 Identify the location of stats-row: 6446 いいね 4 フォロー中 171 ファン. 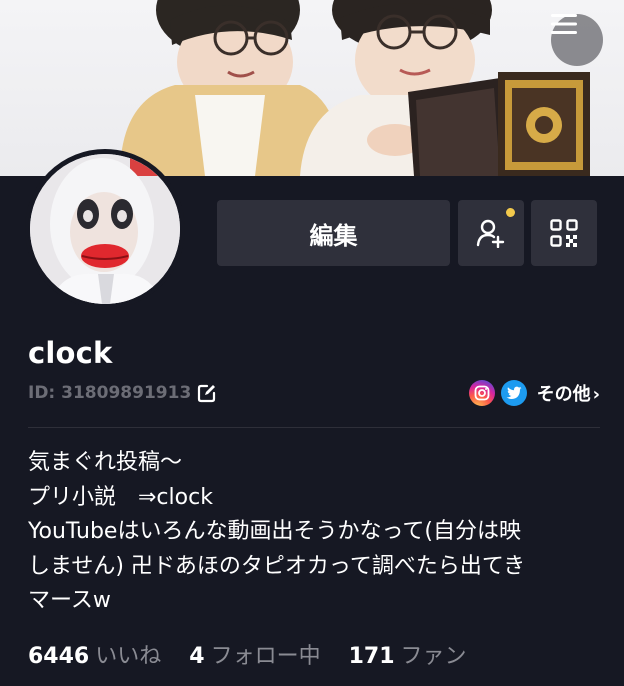
(261, 654).